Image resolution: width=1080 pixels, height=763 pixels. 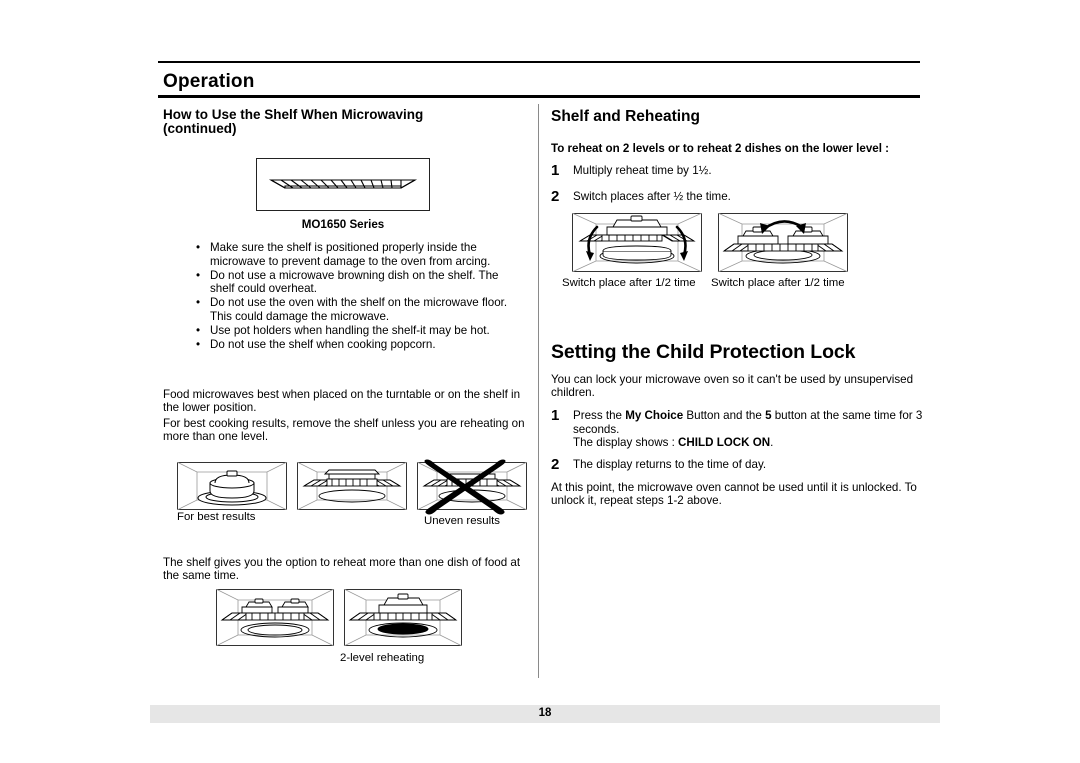 What do you see at coordinates (670, 464) in the screenshot?
I see `step-text: The display returns to the time of day.` at bounding box center [670, 464].